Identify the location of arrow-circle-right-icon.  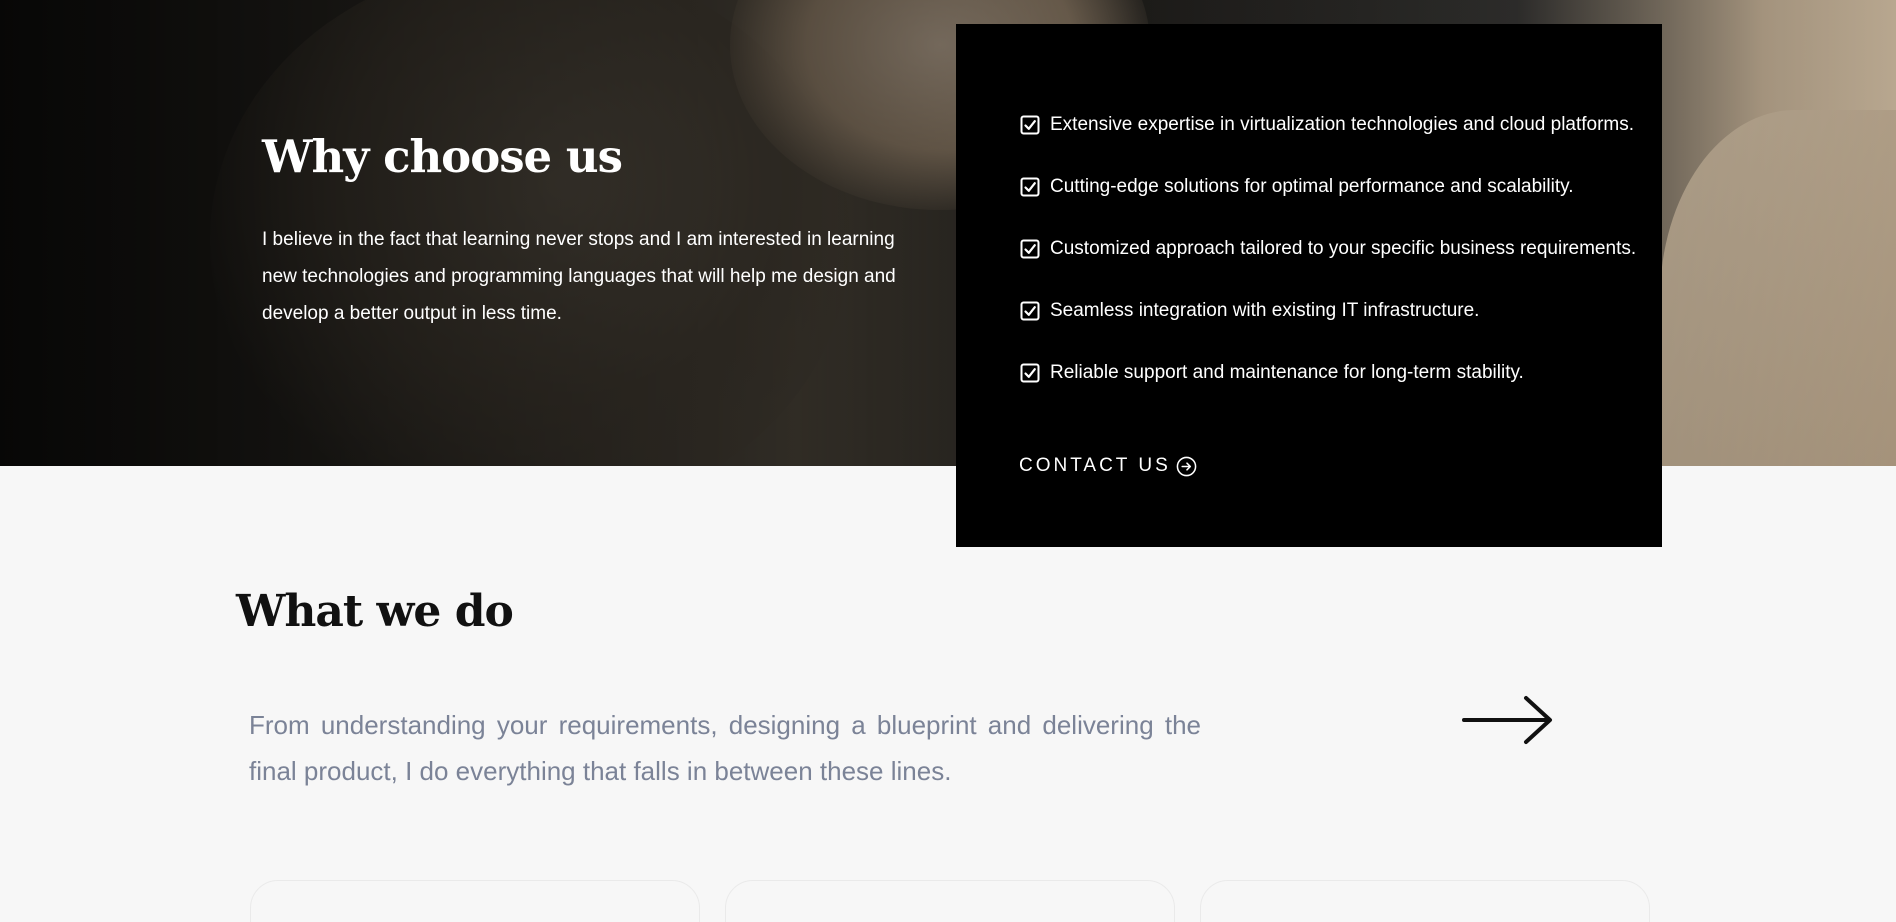
(1186, 466).